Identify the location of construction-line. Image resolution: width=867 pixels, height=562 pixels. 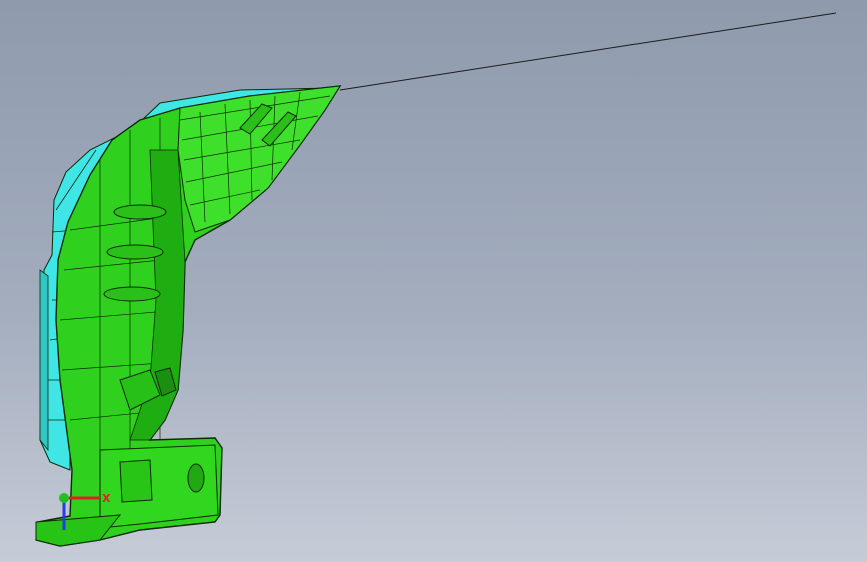
(588, 51).